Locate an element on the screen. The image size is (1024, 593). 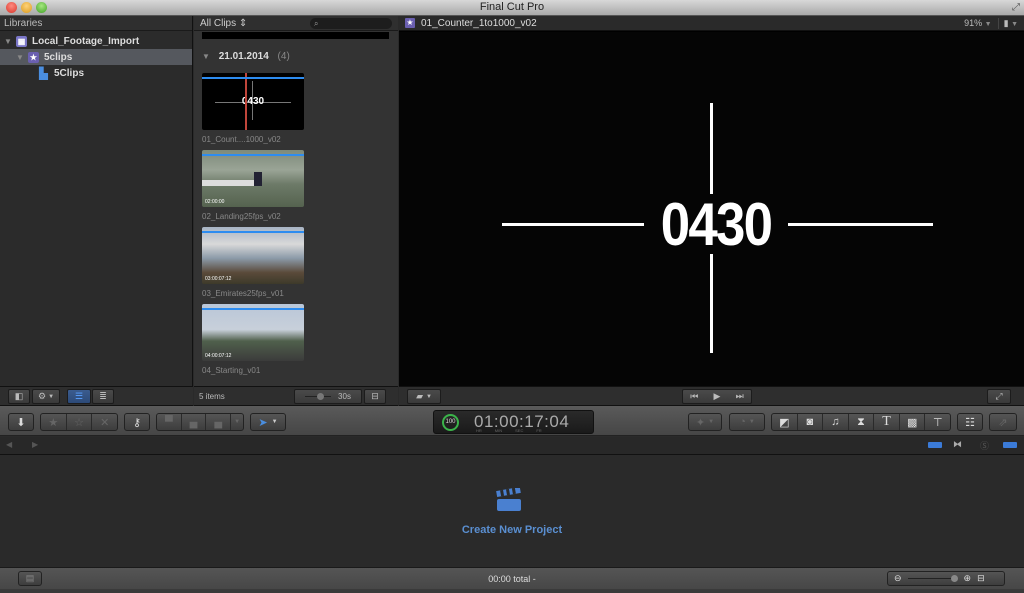
timeline-zoom-control: ⊖ ⊕ ⊟ is located at coordinates (946, 578).